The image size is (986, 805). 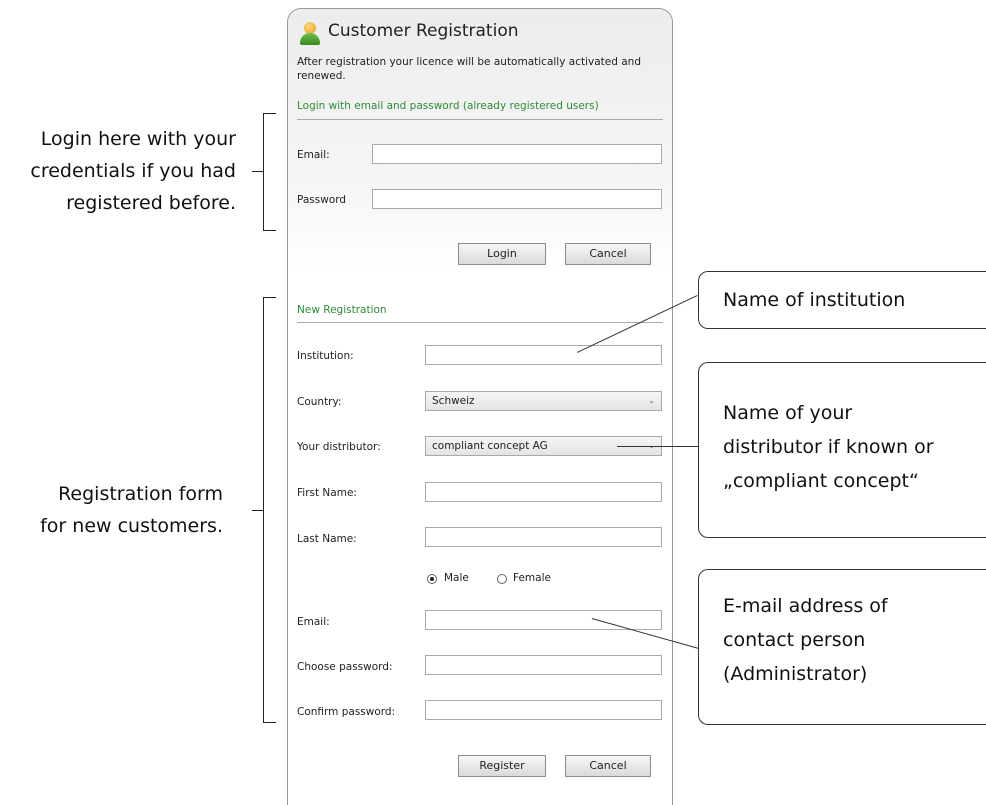 I want to click on registration-email-label: Email:, so click(x=313, y=622).